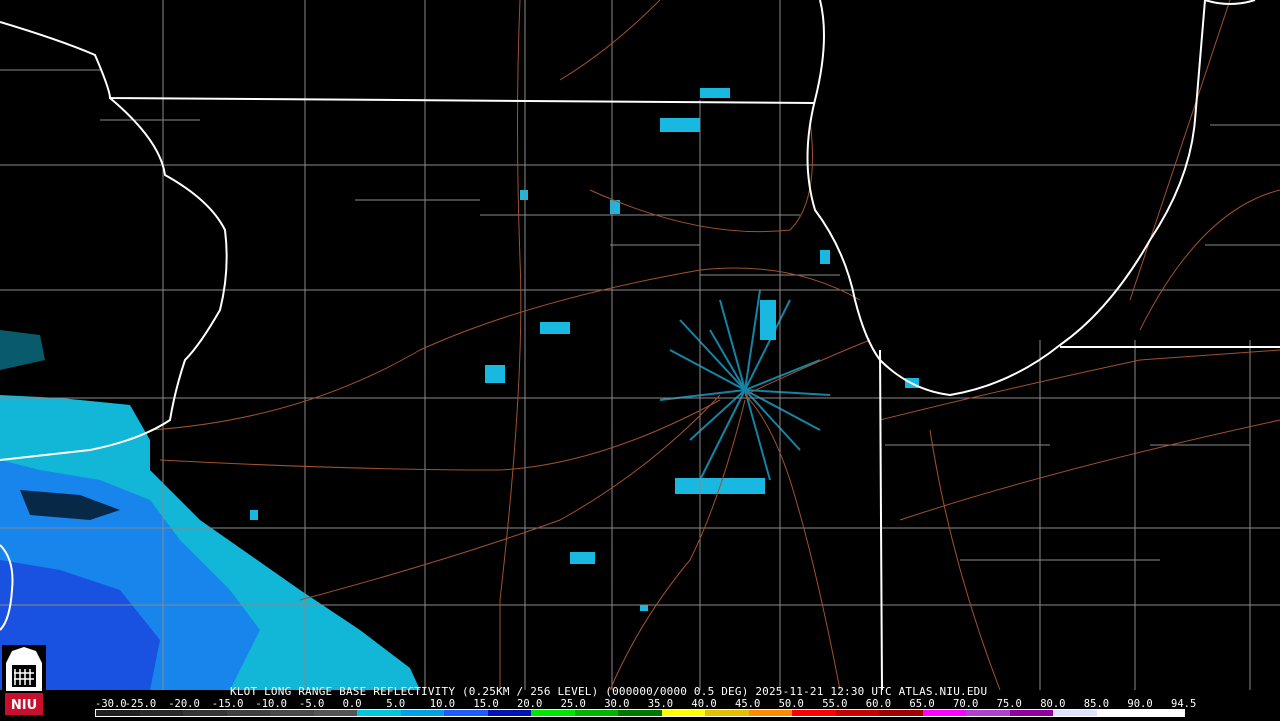 The width and height of the screenshot is (1280, 721). What do you see at coordinates (24, 681) in the screenshot?
I see `niu-logo: NIU` at bounding box center [24, 681].